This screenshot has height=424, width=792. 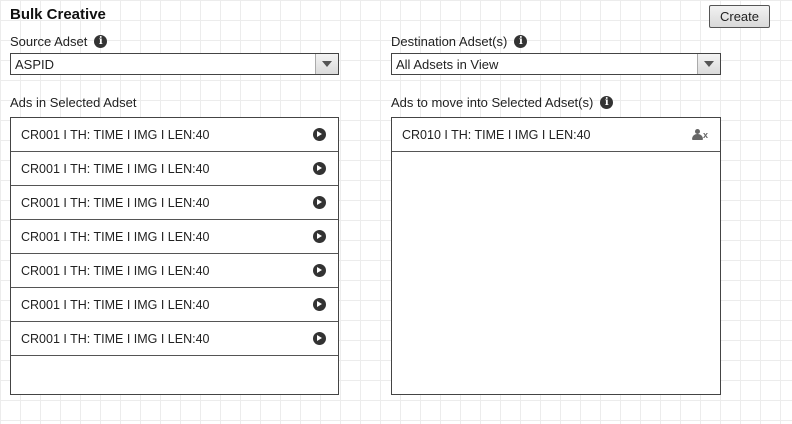 I want to click on remove-user-icon: x, so click(x=701, y=134).